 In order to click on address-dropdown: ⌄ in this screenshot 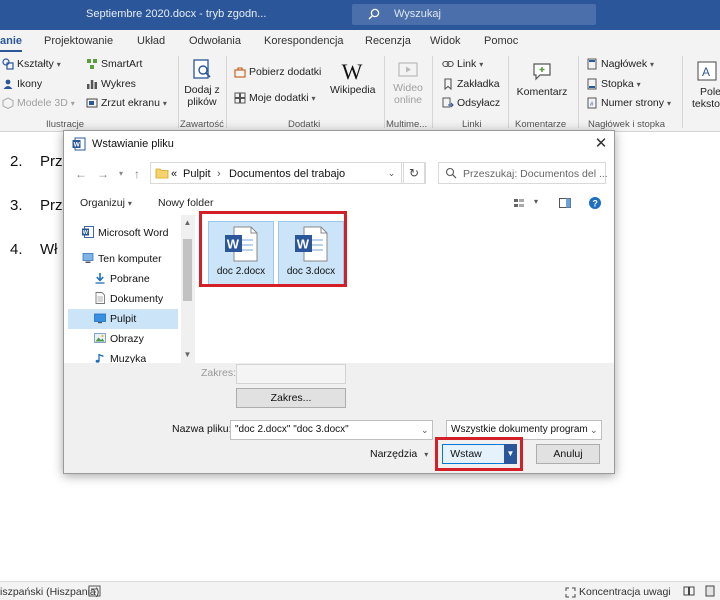, I will do `click(392, 173)`.